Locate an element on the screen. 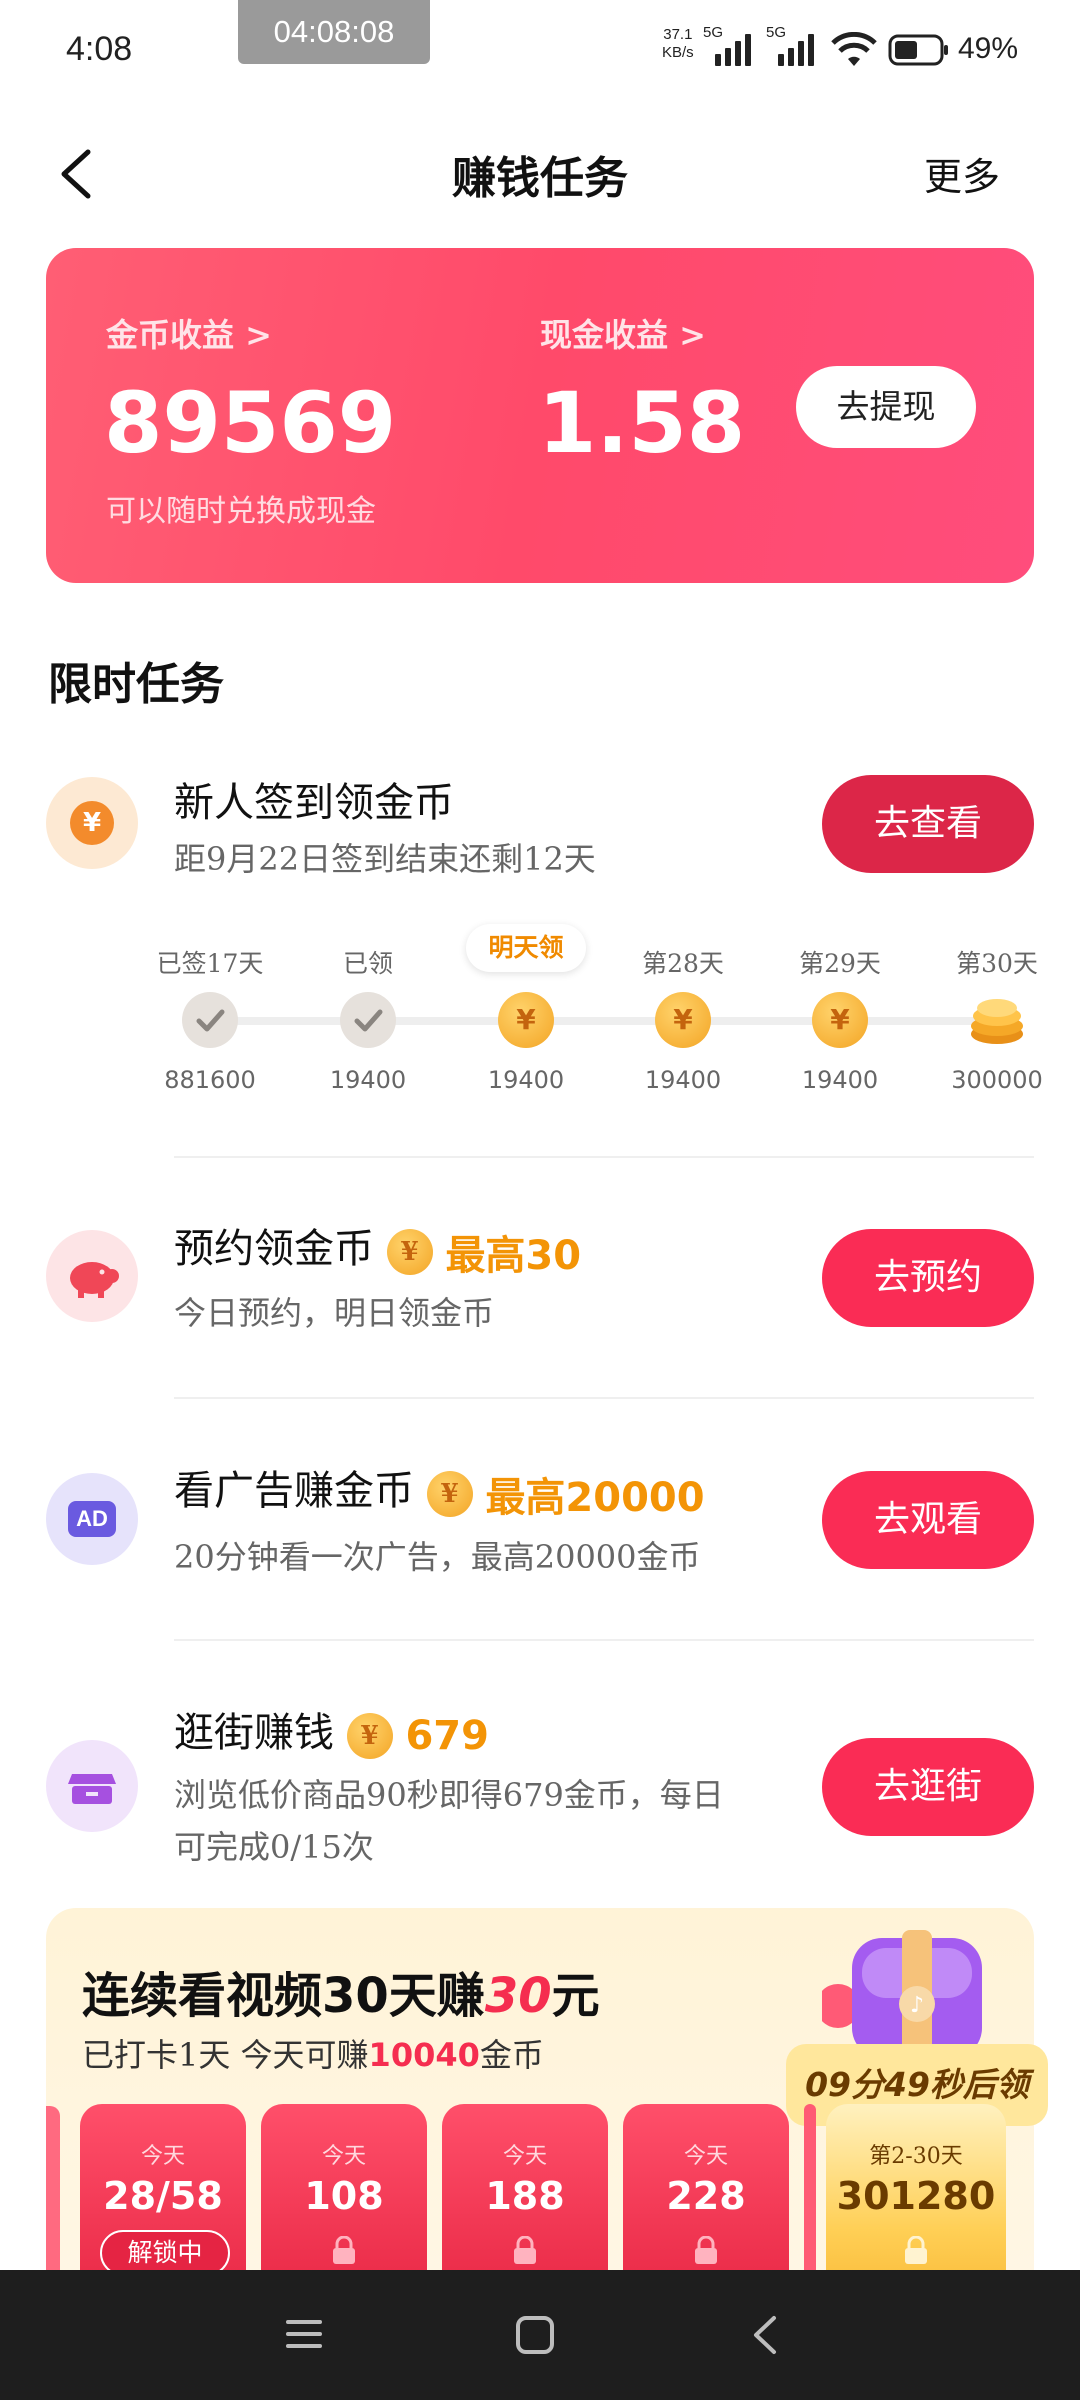 The image size is (1080, 2400). go-shopping-button: 去逛街 is located at coordinates (928, 1787).